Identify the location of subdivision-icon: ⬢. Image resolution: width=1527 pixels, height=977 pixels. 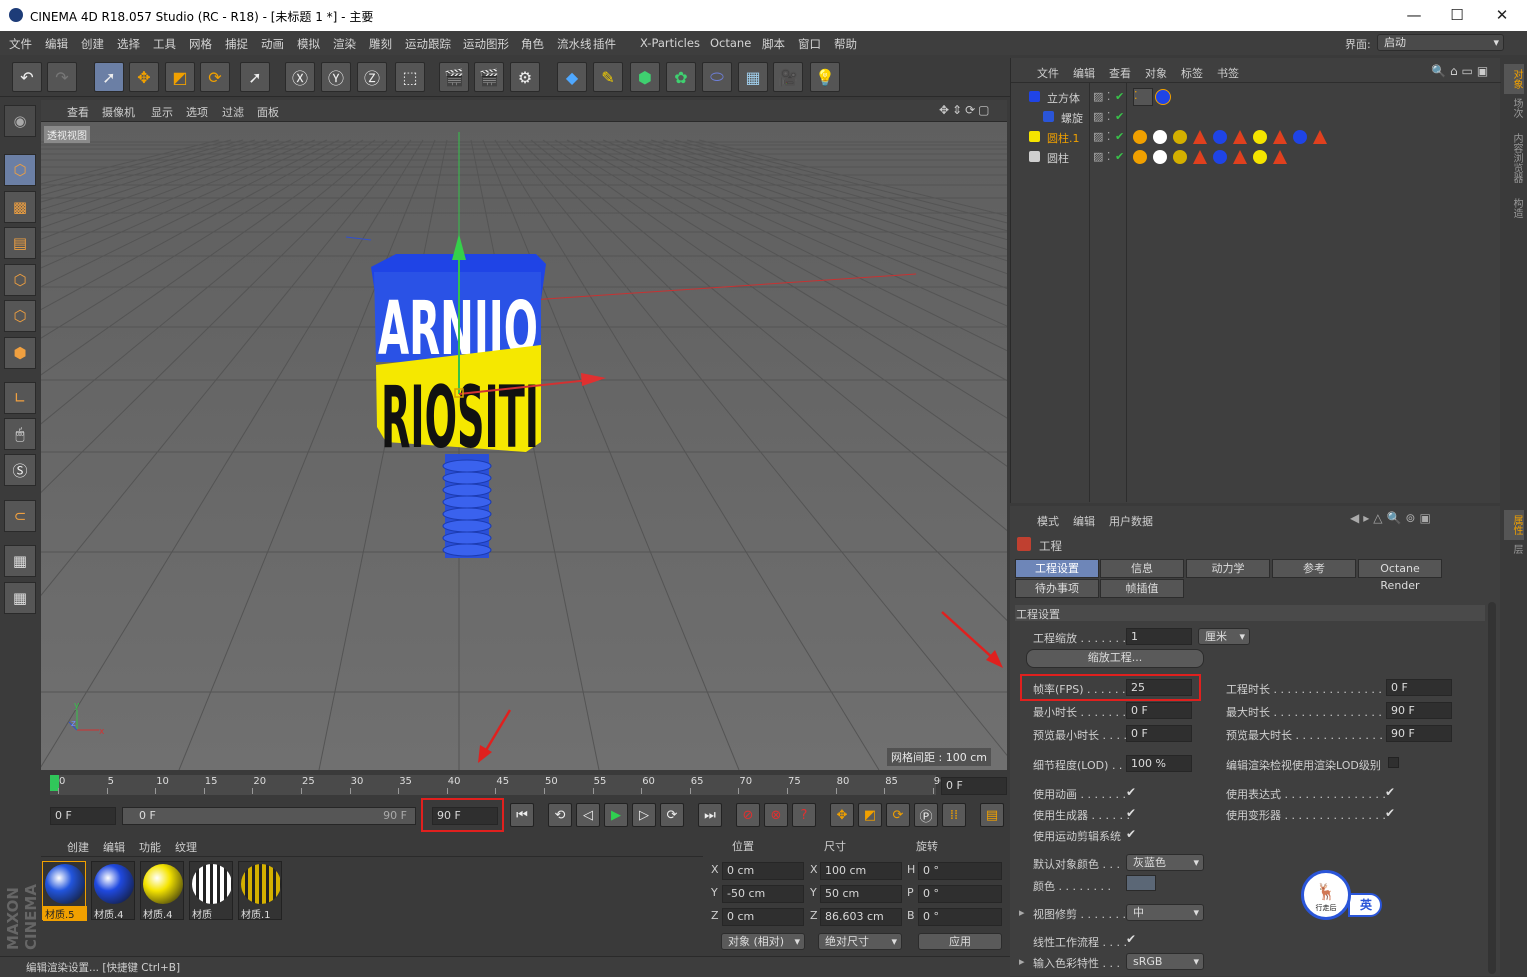
(645, 77).